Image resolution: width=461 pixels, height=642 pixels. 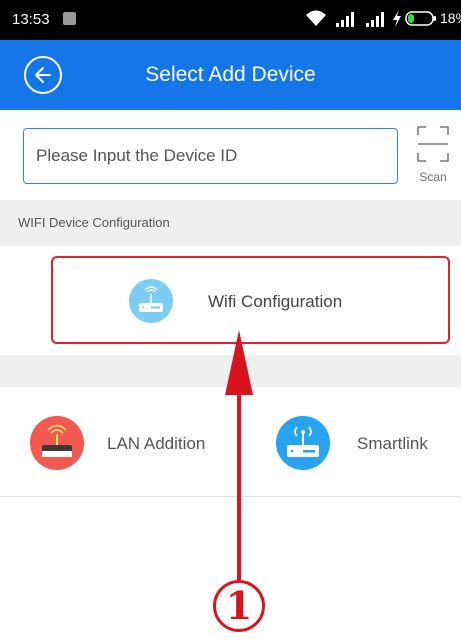 What do you see at coordinates (210, 156) in the screenshot?
I see `device-id-input` at bounding box center [210, 156].